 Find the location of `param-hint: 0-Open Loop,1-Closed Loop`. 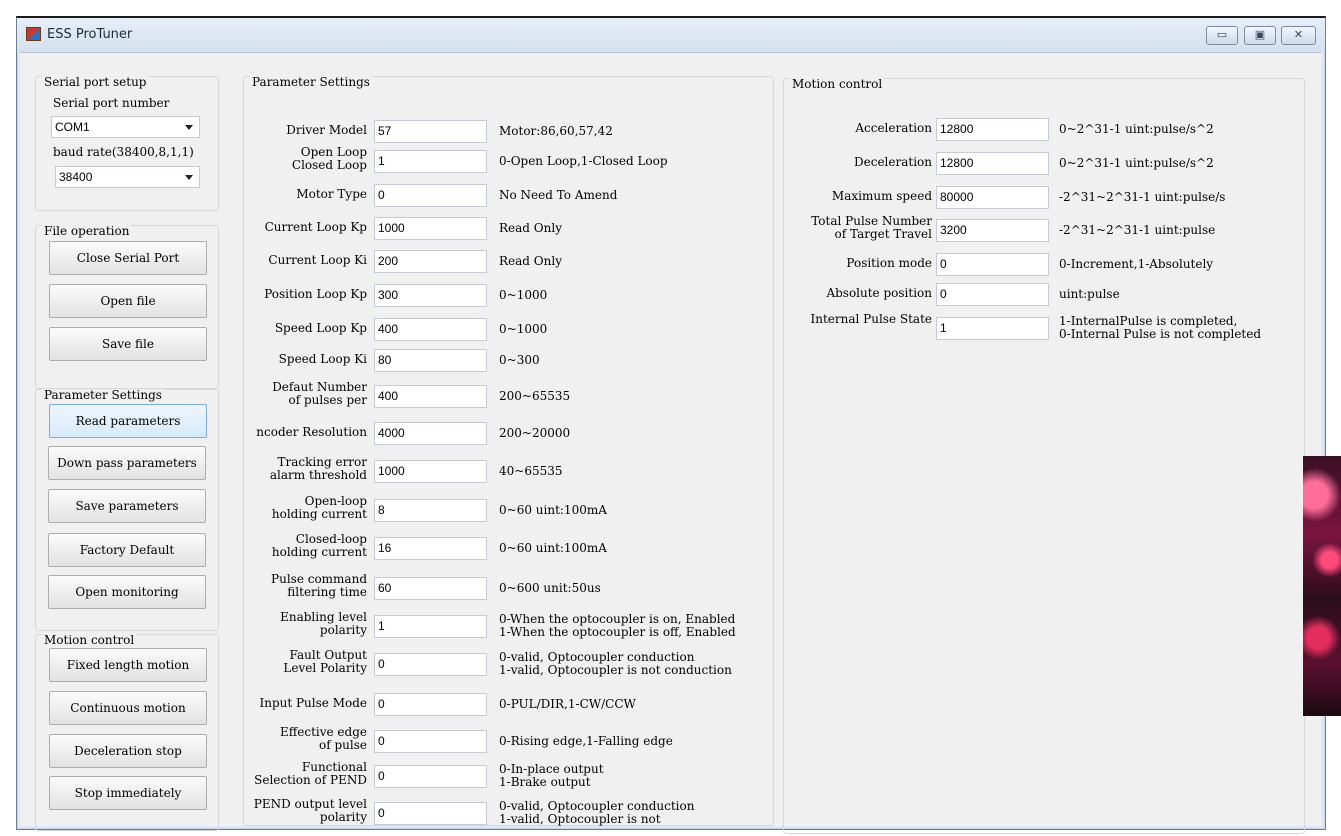

param-hint: 0-Open Loop,1-Closed Loop is located at coordinates (583, 161).